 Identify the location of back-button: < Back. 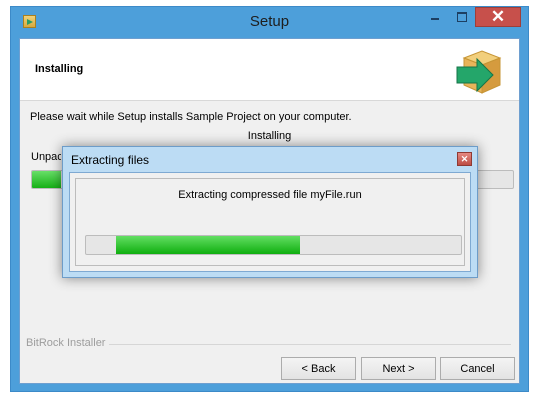
(318, 368).